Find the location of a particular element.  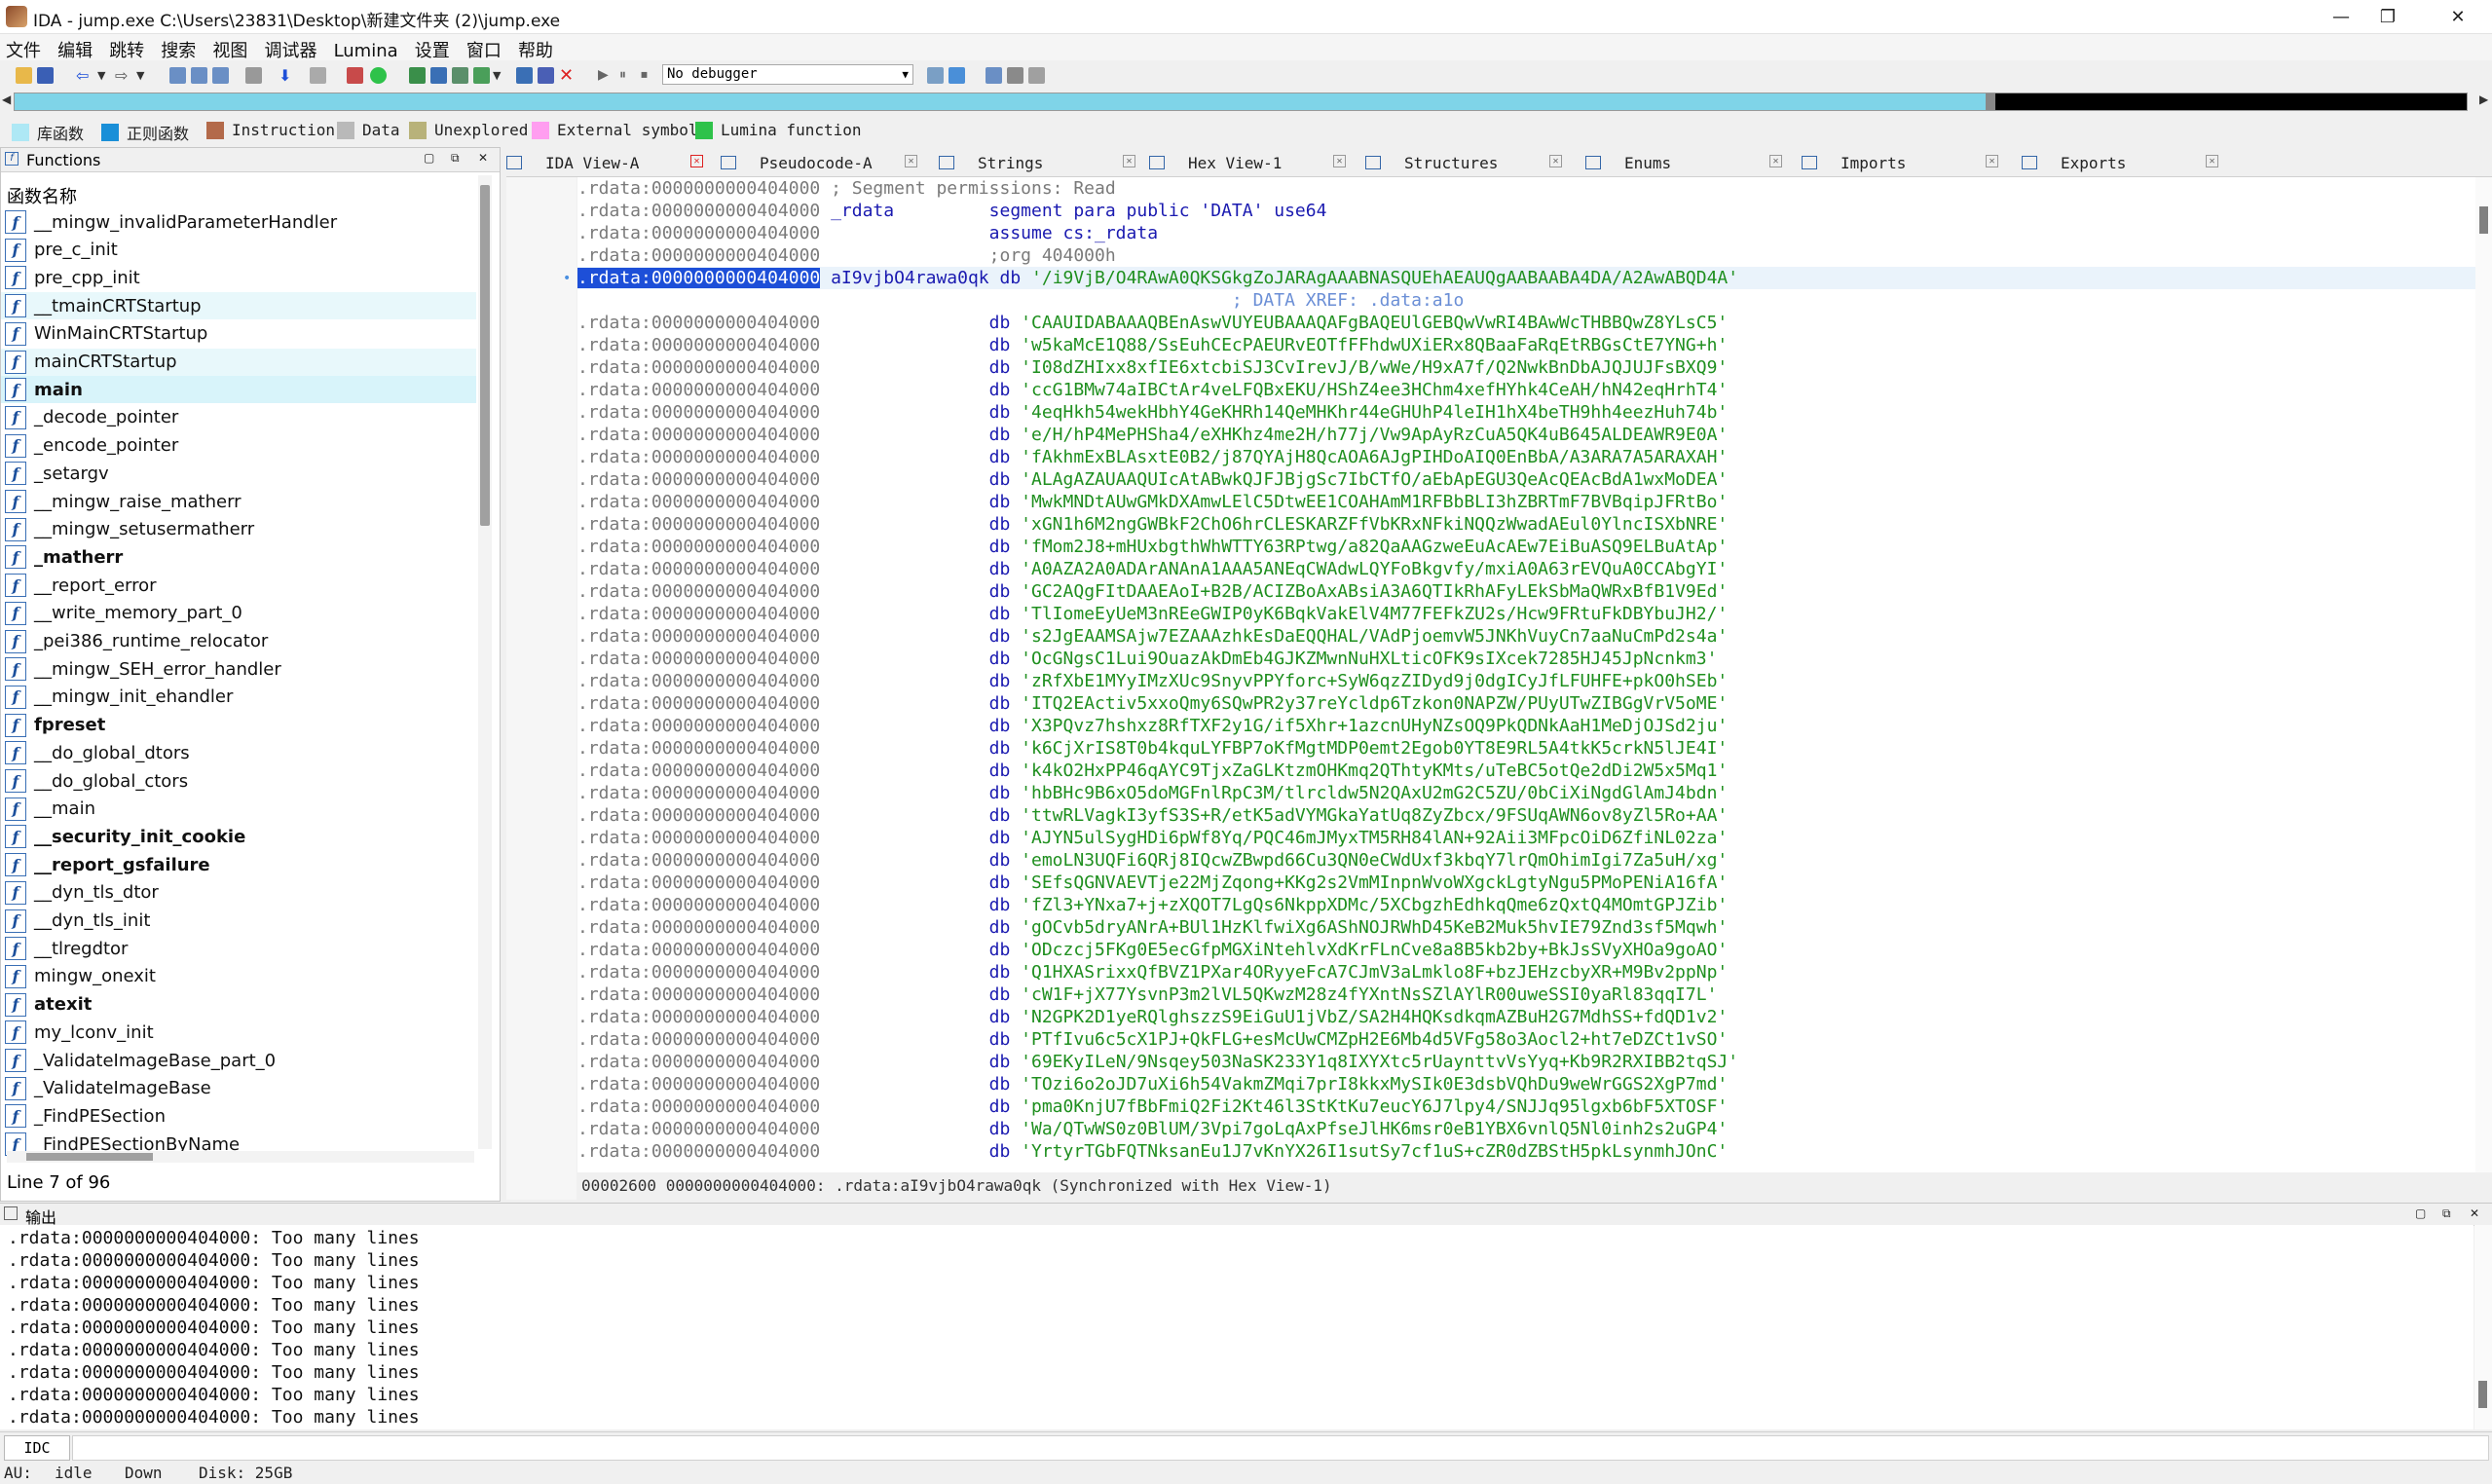

tab-pseudocode-a: Pseudocode-A ✕ is located at coordinates (823, 162).